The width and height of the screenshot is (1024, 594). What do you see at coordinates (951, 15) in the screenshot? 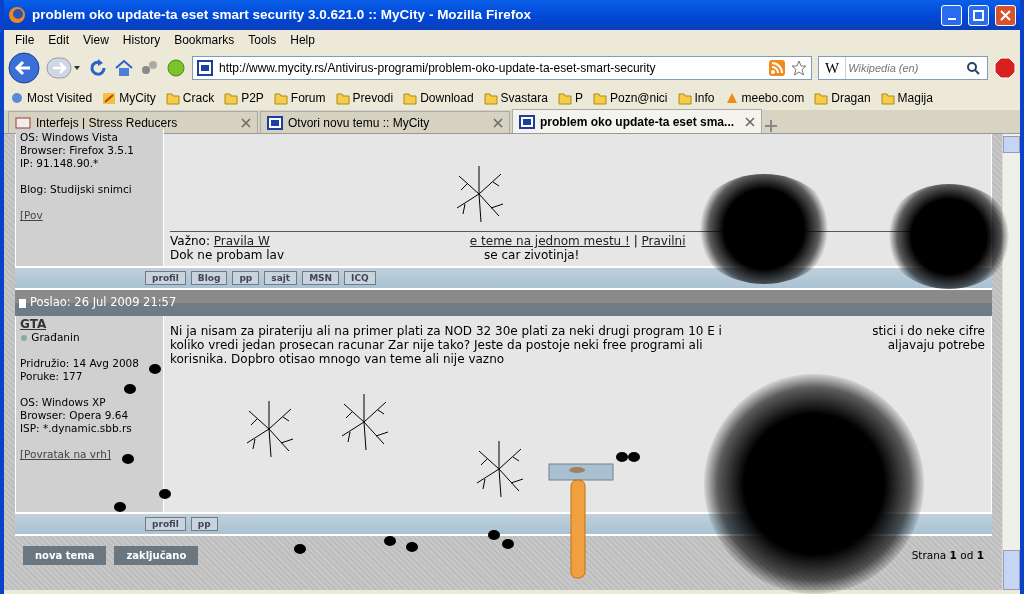
I see `minimize-button` at bounding box center [951, 15].